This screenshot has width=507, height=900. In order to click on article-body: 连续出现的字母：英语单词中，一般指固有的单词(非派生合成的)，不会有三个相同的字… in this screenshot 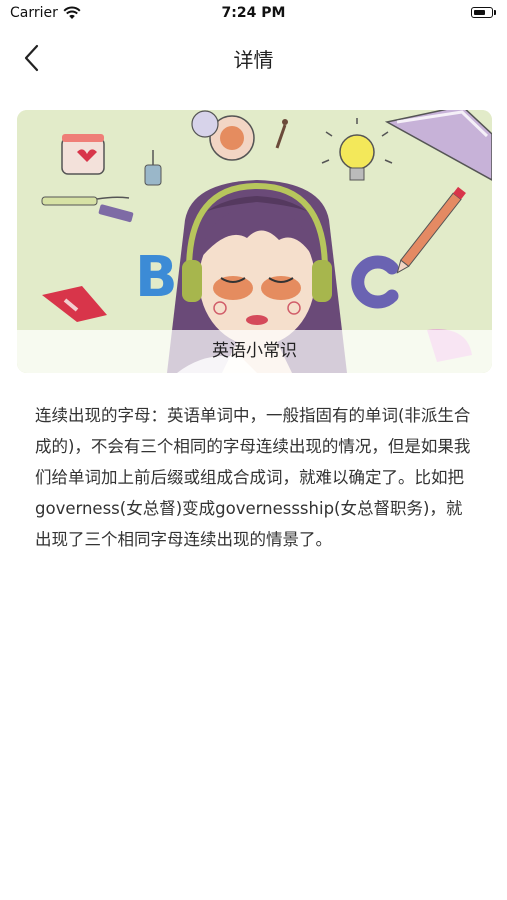, I will do `click(253, 477)`.